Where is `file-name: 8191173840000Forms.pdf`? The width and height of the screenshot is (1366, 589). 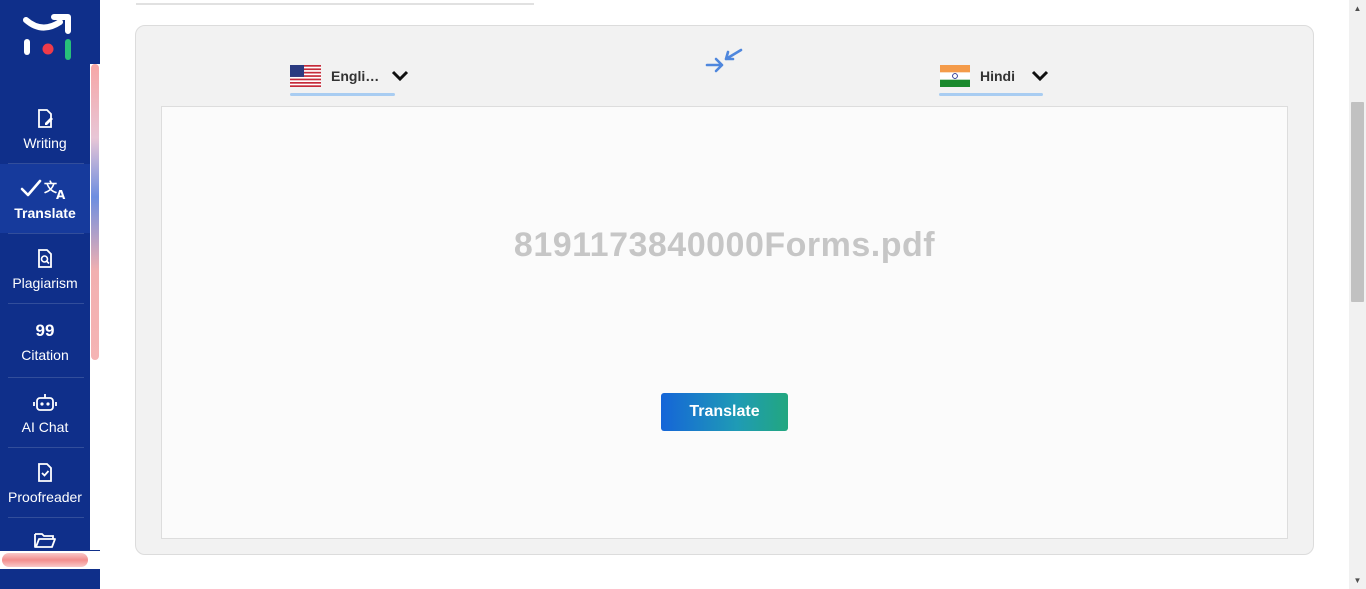 file-name: 8191173840000Forms.pdf is located at coordinates (724, 245).